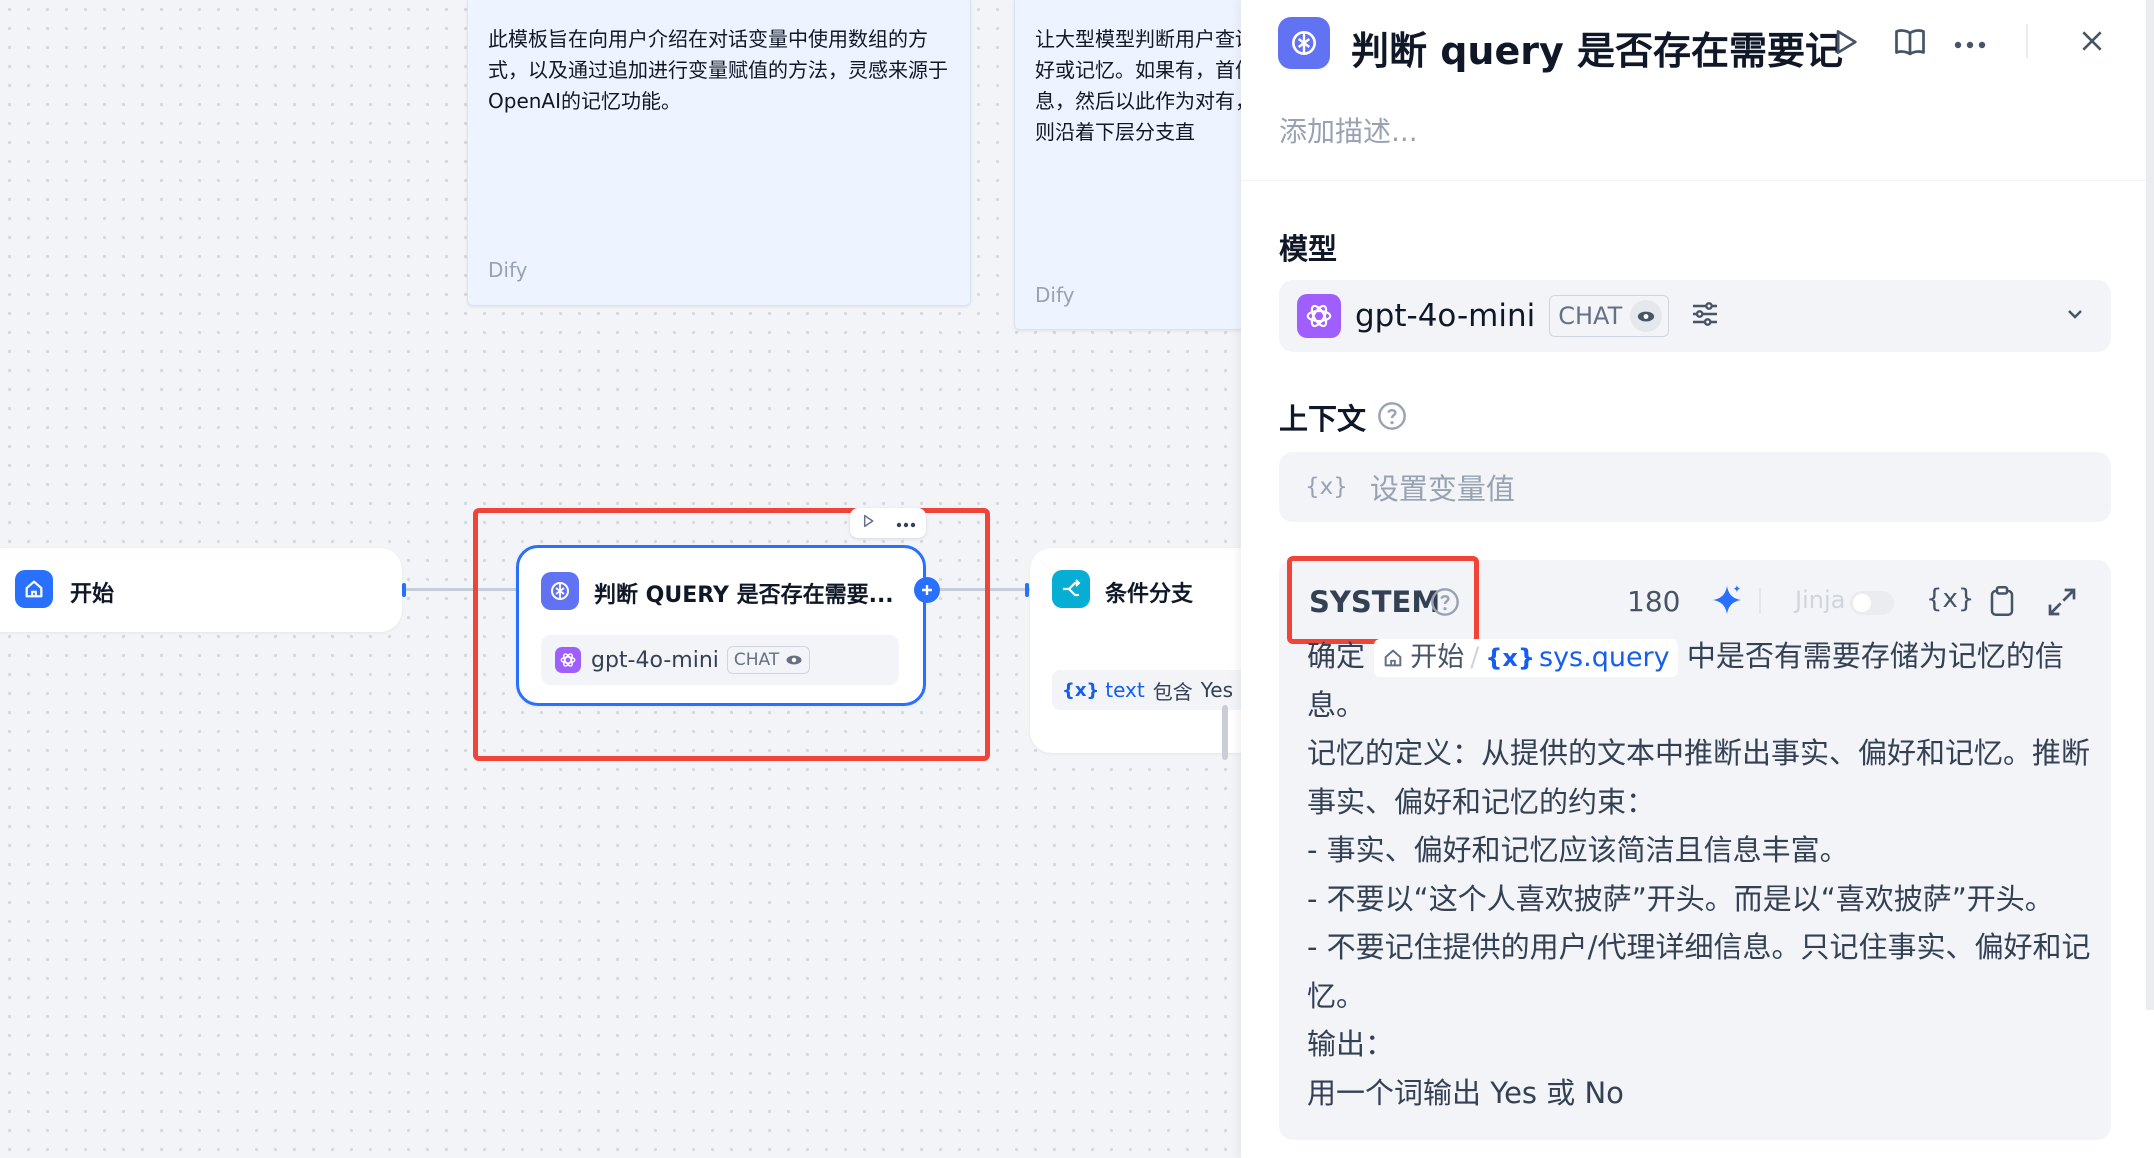 This screenshot has height=1158, width=2154. I want to click on llm-node-mode-badge: CHAT, so click(768, 660).